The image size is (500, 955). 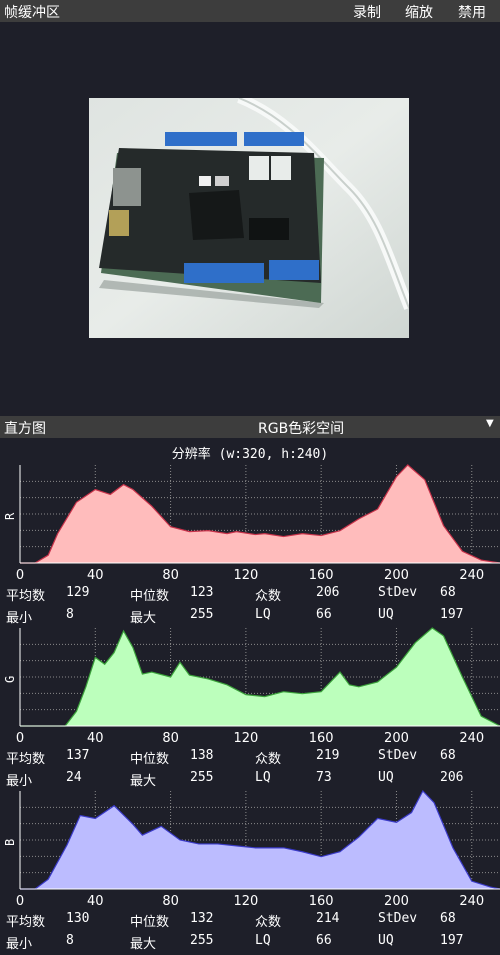 I want to click on stat-value-median: 123, so click(x=202, y=592).